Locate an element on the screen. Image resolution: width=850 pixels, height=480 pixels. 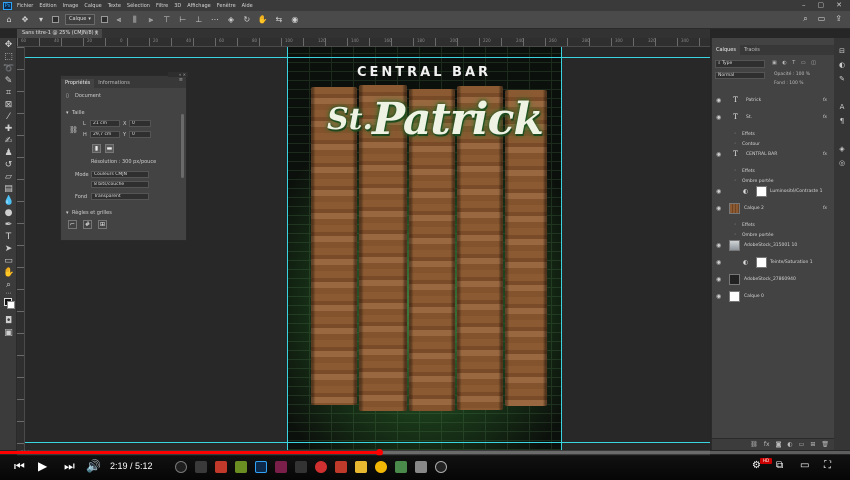
align-bottom-icon: ⊥ is located at coordinates (199, 20).